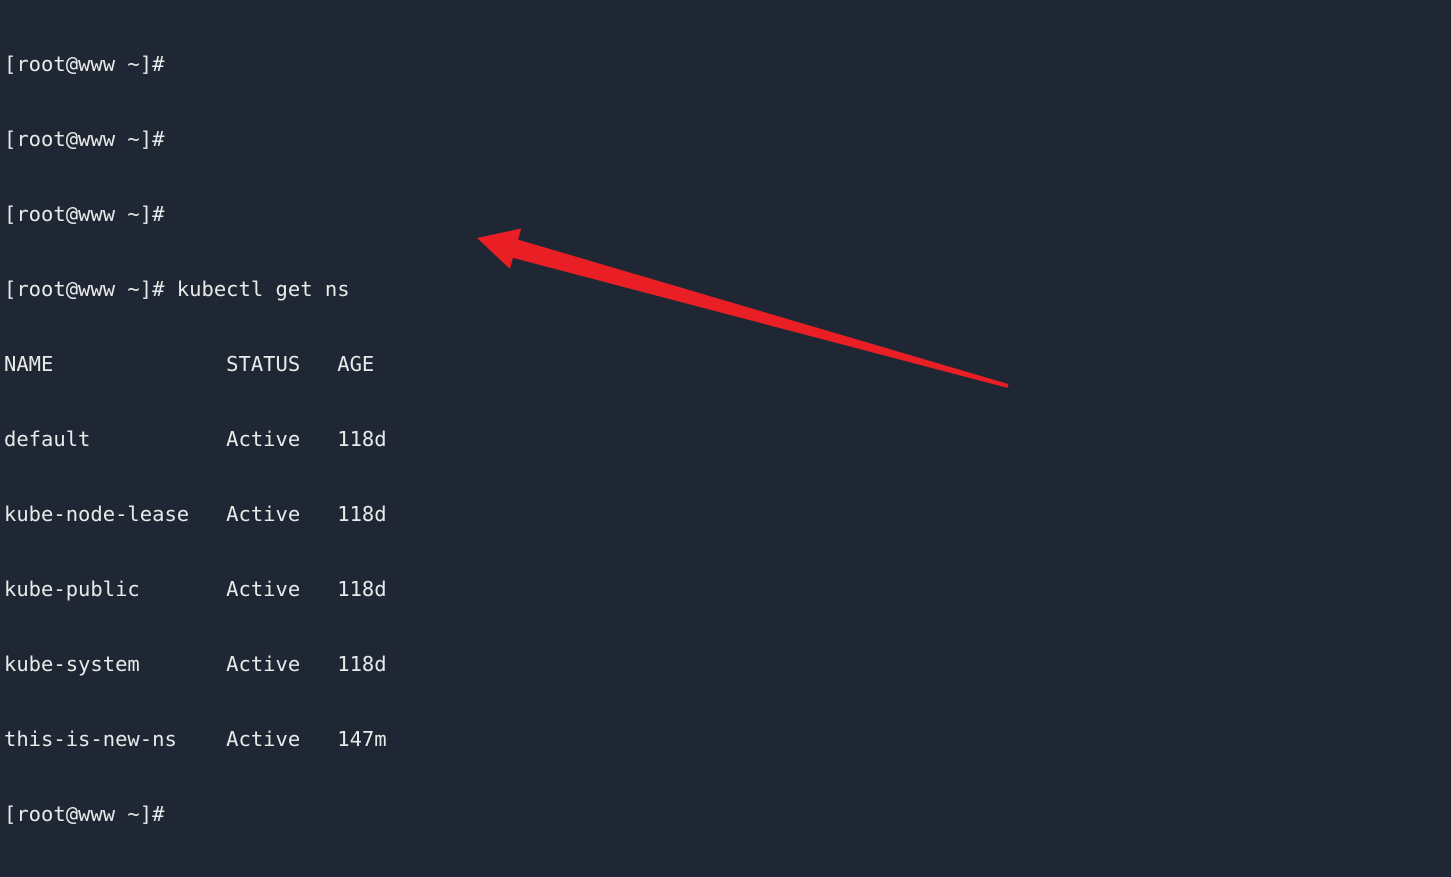 Image resolution: width=1451 pixels, height=877 pixels. What do you see at coordinates (189, 364) in the screenshot?
I see `terminal-line-table-header-1: NAME STATUS AGE` at bounding box center [189, 364].